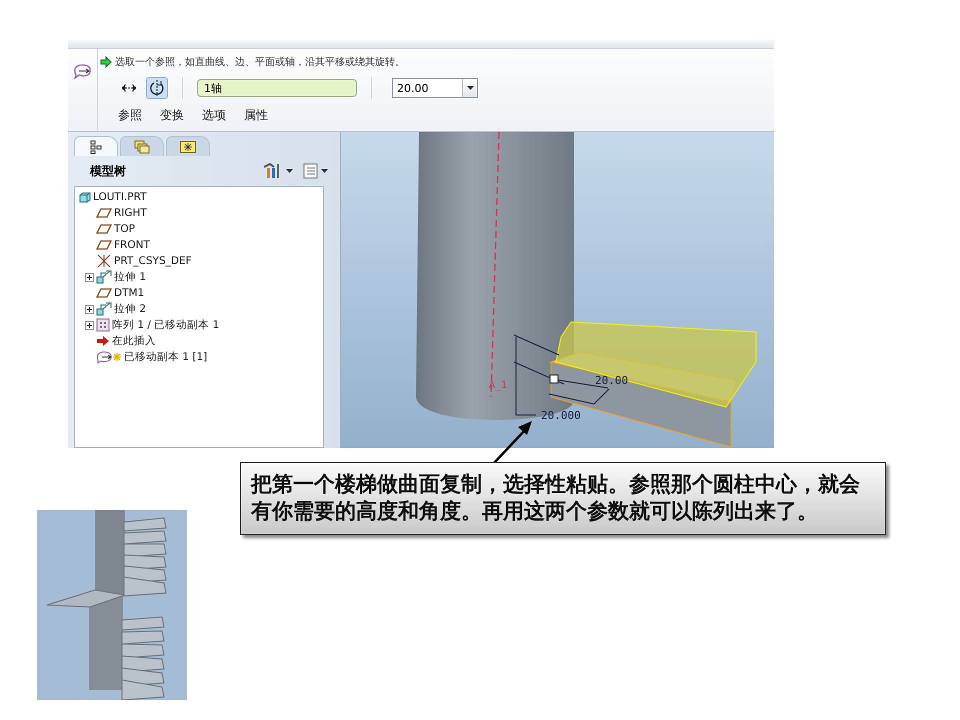  Describe the element at coordinates (256, 115) in the screenshot. I see `panel-tab: 属性` at that location.